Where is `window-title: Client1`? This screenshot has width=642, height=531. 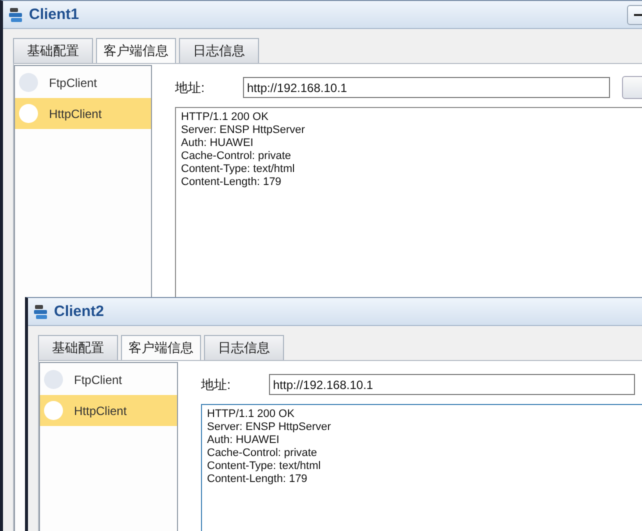 window-title: Client1 is located at coordinates (54, 14).